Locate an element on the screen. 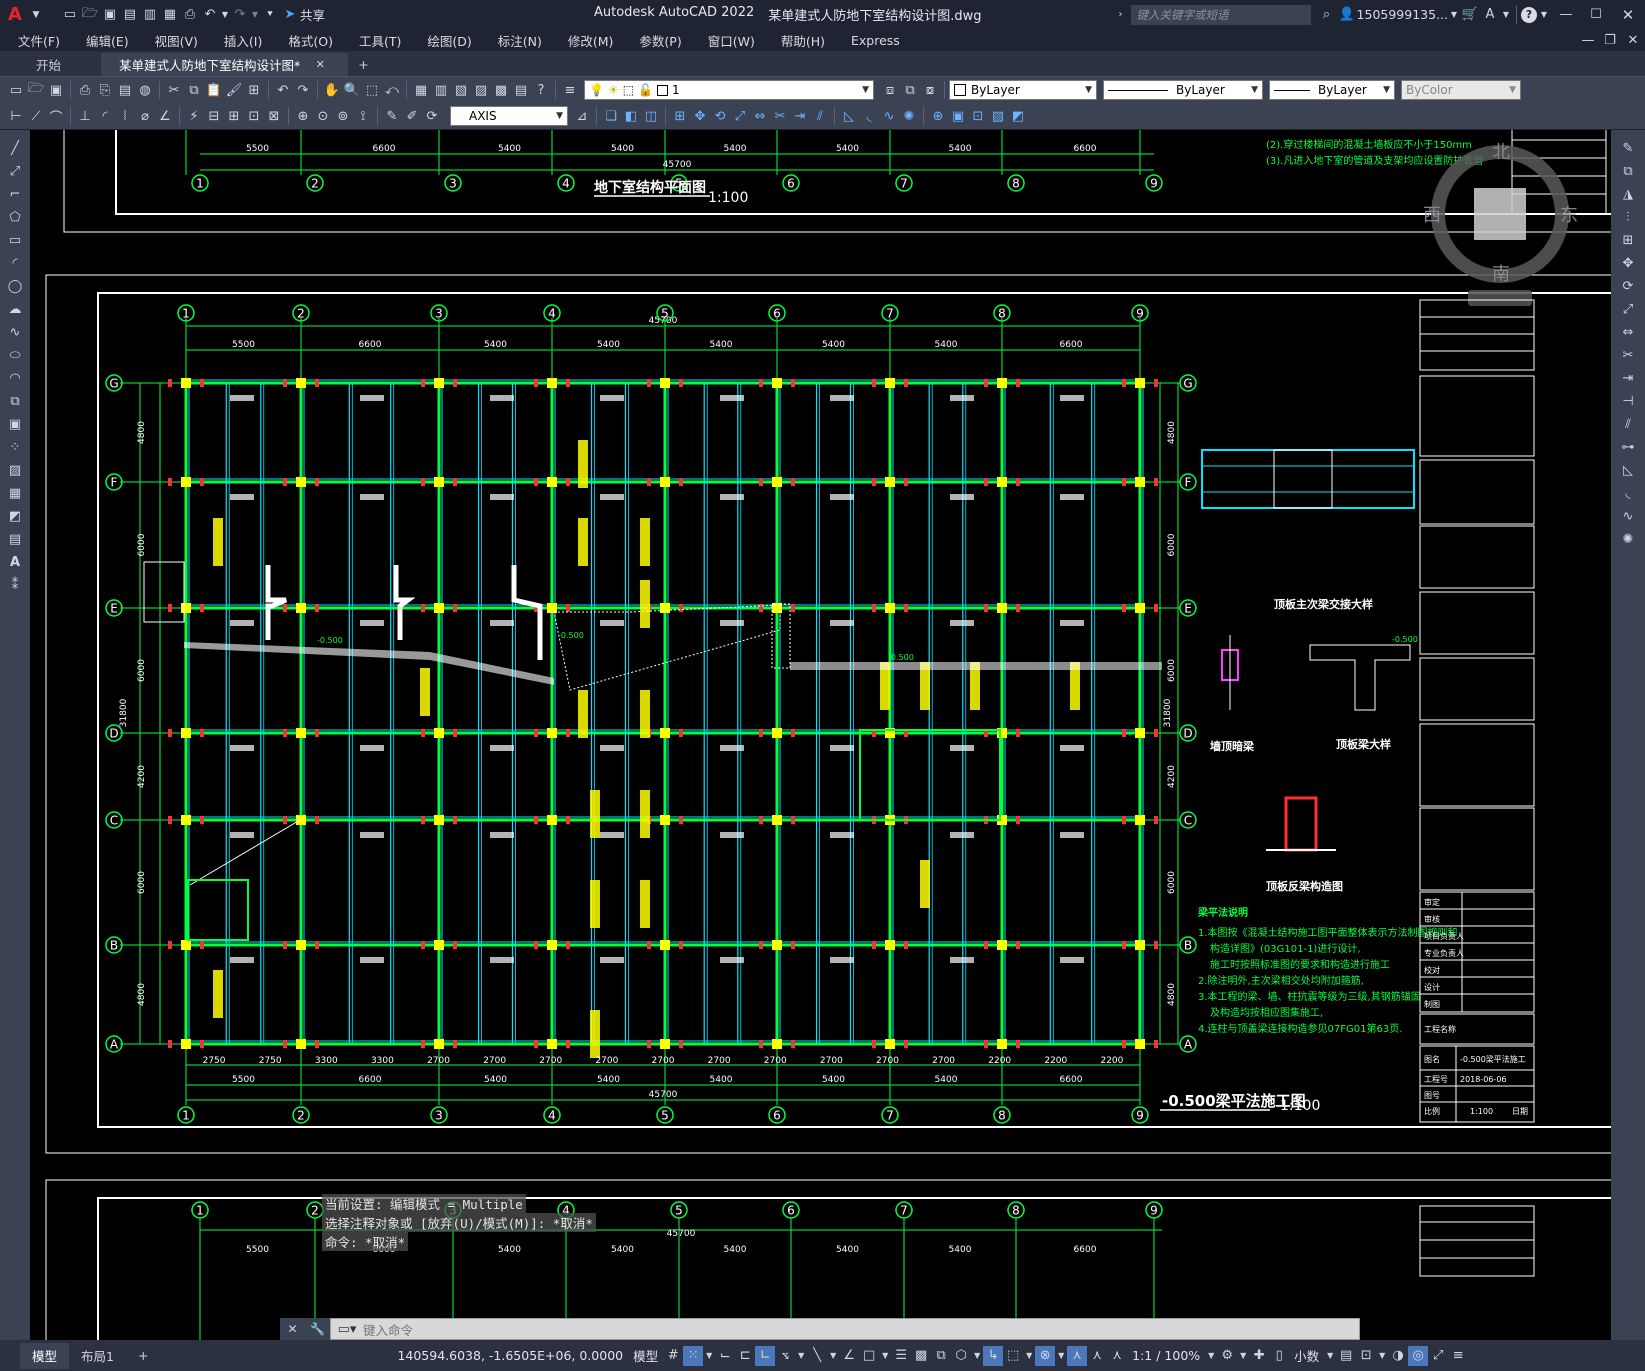 The width and height of the screenshot is (1645, 1371). units-dropdown-icon: ▼ is located at coordinates (1330, 1356).